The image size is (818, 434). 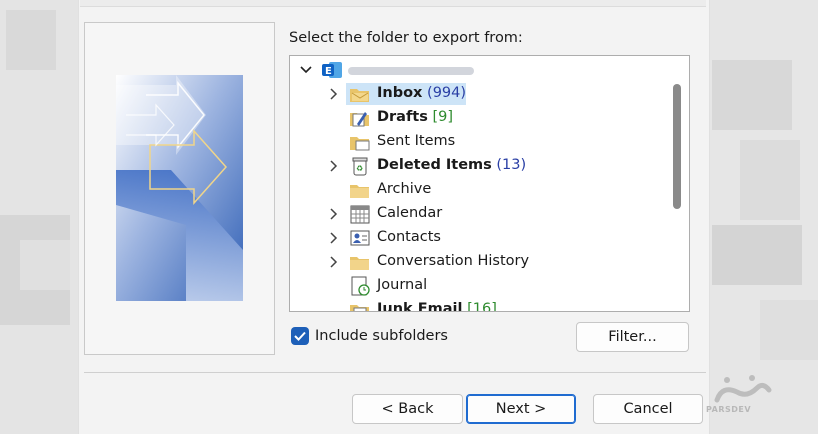 I want to click on tree-item-label: Drafts [9], so click(x=415, y=117).